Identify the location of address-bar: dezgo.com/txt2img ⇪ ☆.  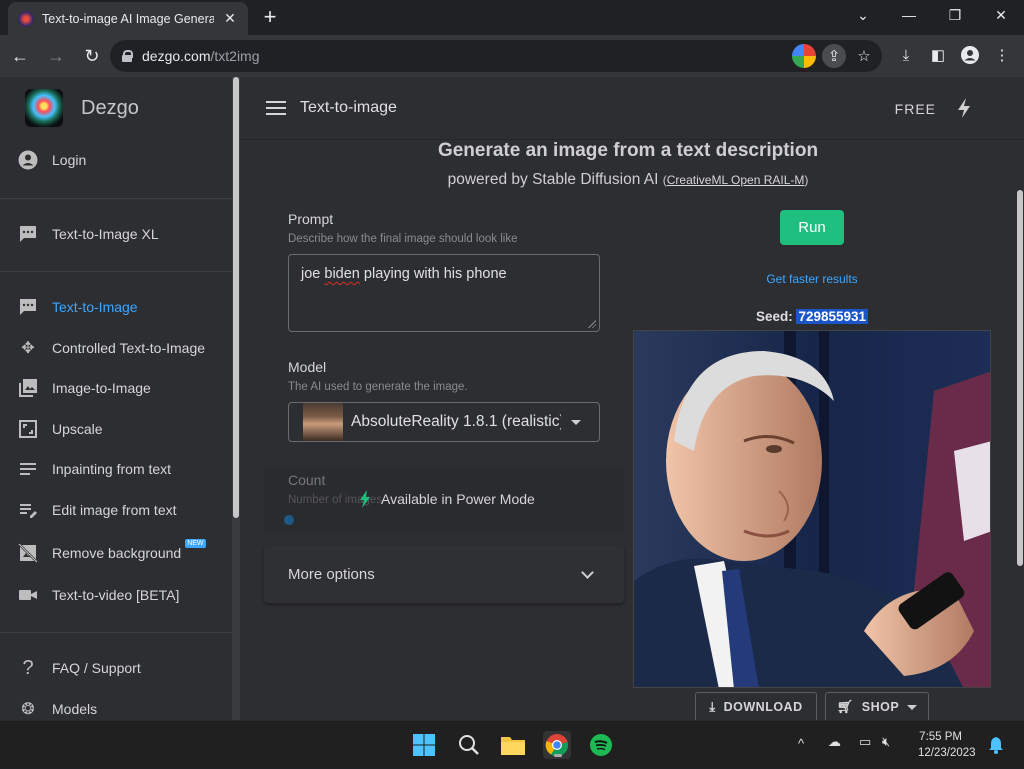
(496, 56).